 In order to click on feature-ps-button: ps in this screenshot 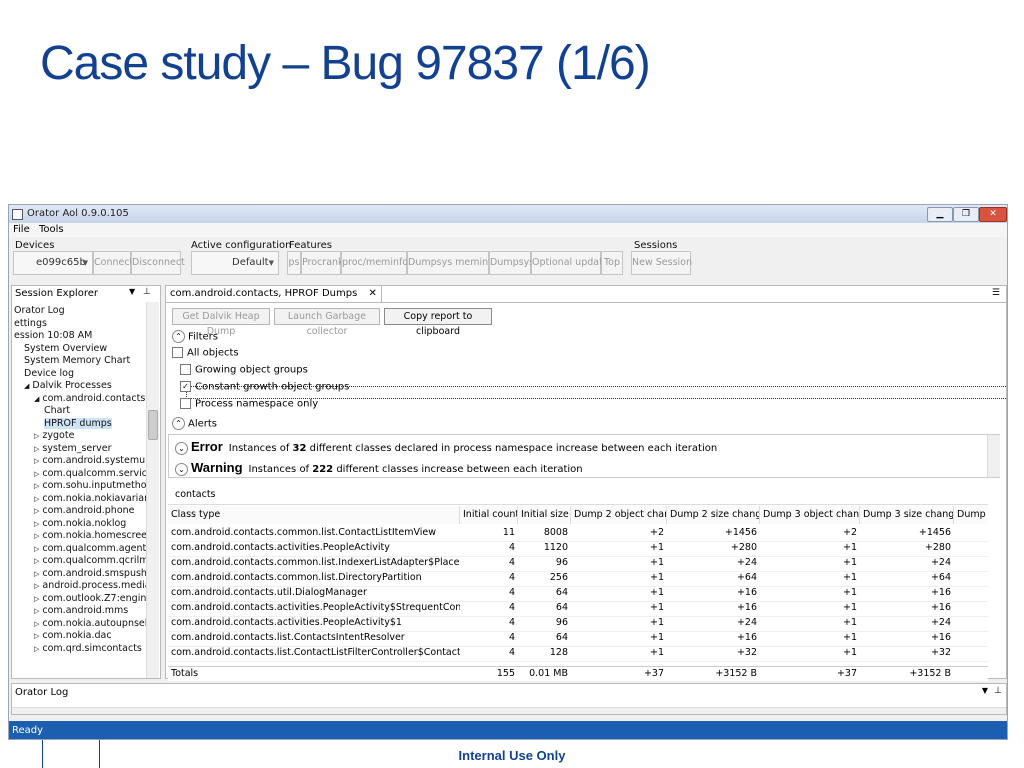, I will do `click(294, 263)`.